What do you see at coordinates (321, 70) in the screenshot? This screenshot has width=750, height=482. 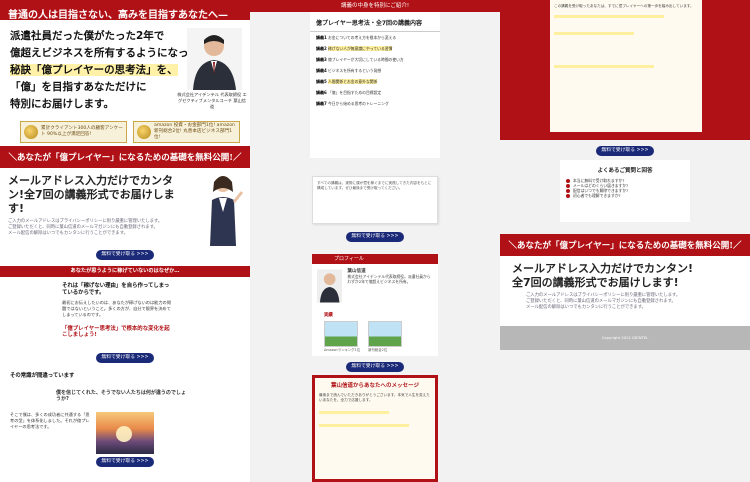 I see `lecture-number: 講義4` at bounding box center [321, 70].